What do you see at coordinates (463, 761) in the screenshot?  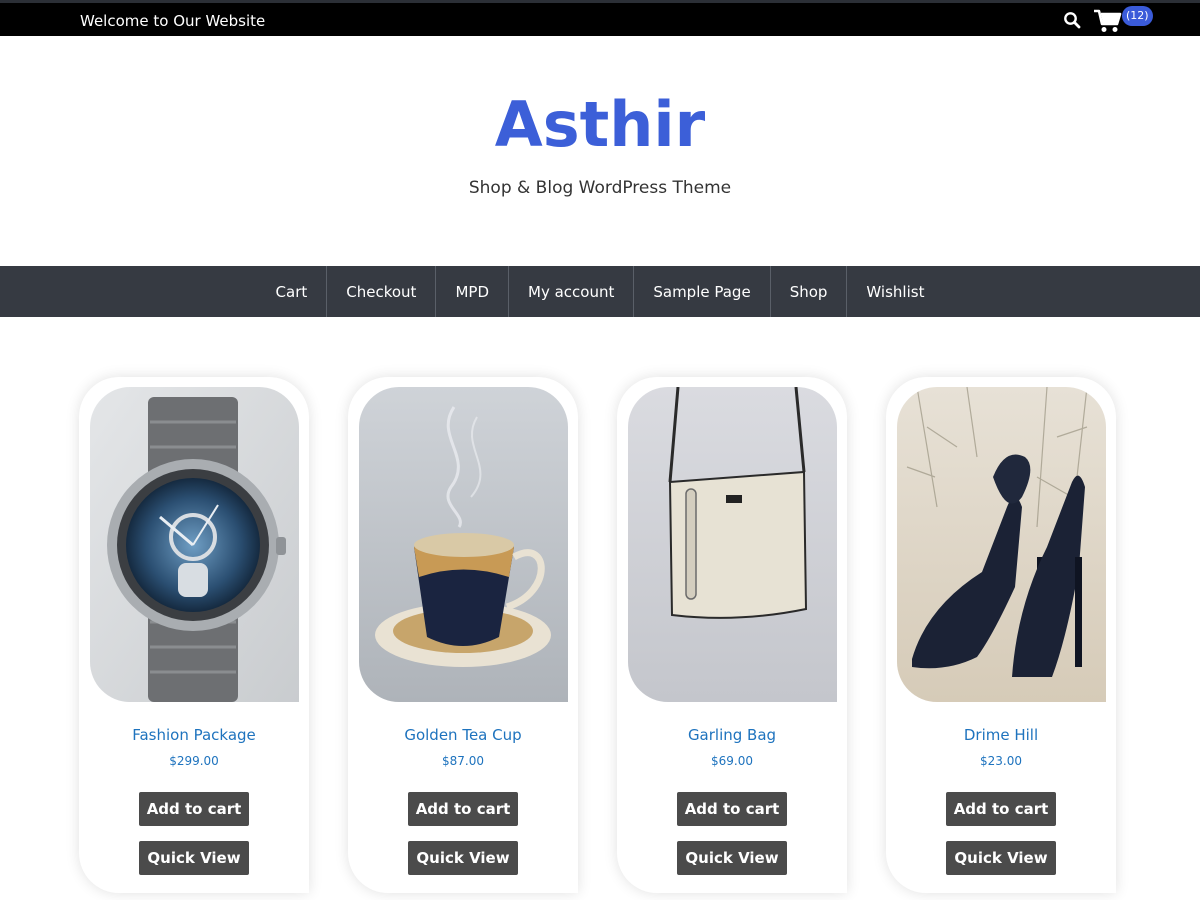 I see `product-price: $87.00` at bounding box center [463, 761].